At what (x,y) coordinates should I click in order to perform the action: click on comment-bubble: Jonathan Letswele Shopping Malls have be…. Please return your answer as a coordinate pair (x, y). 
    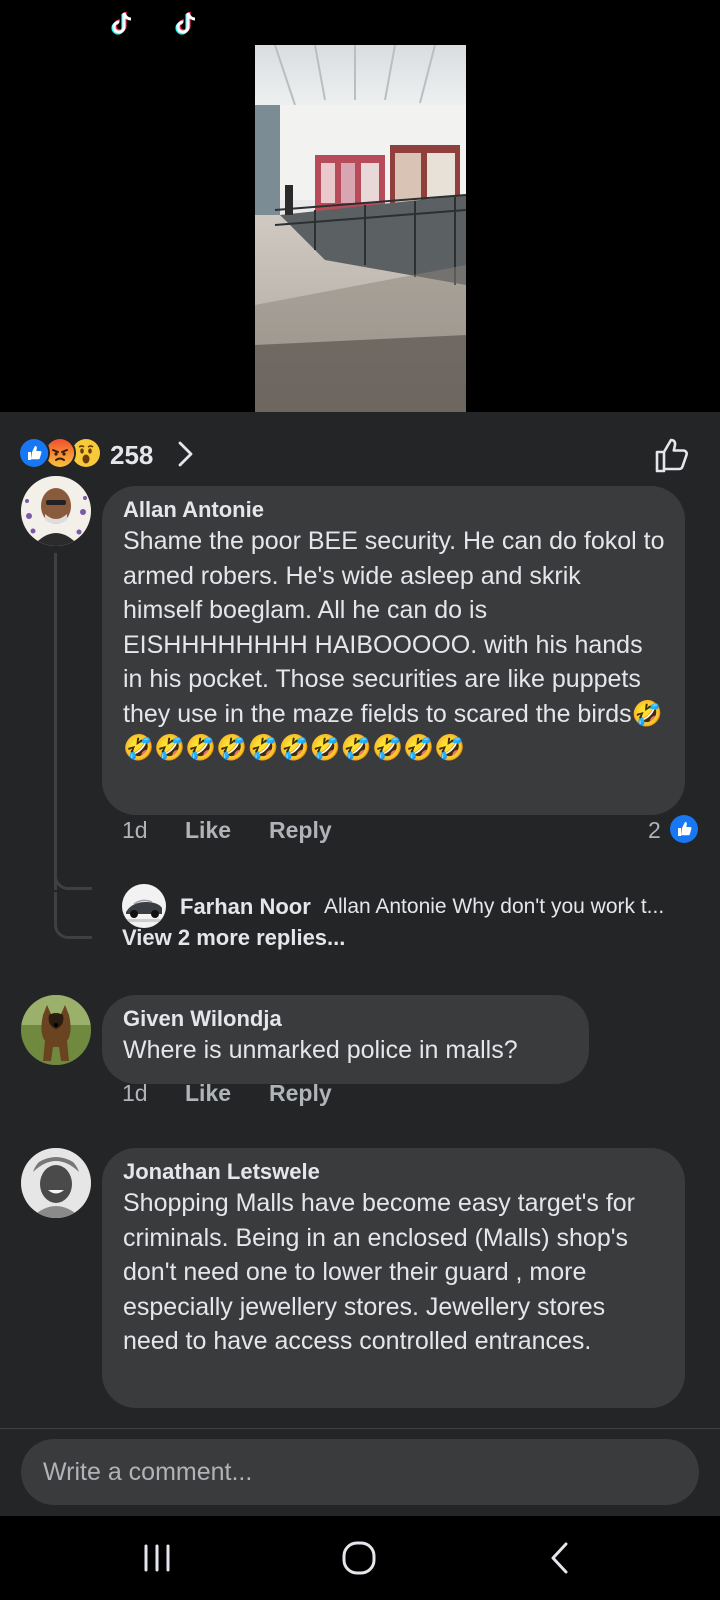
    Looking at the image, I should click on (393, 1278).